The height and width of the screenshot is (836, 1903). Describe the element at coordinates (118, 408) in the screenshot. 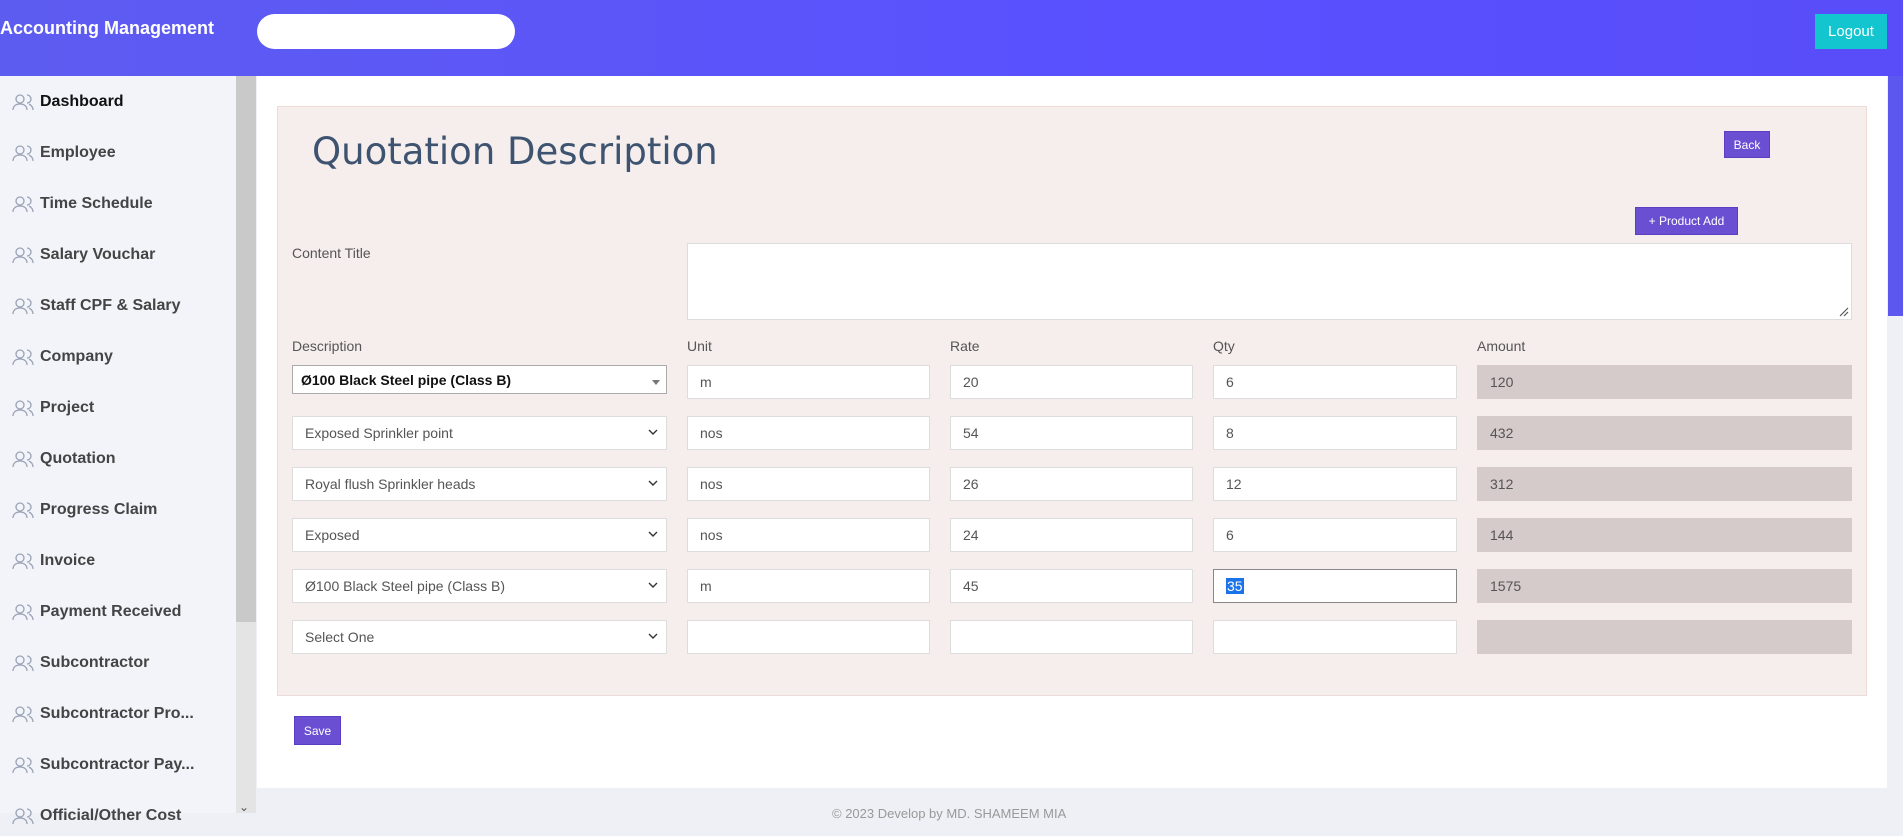

I see `sidebar-item-project: Project` at that location.